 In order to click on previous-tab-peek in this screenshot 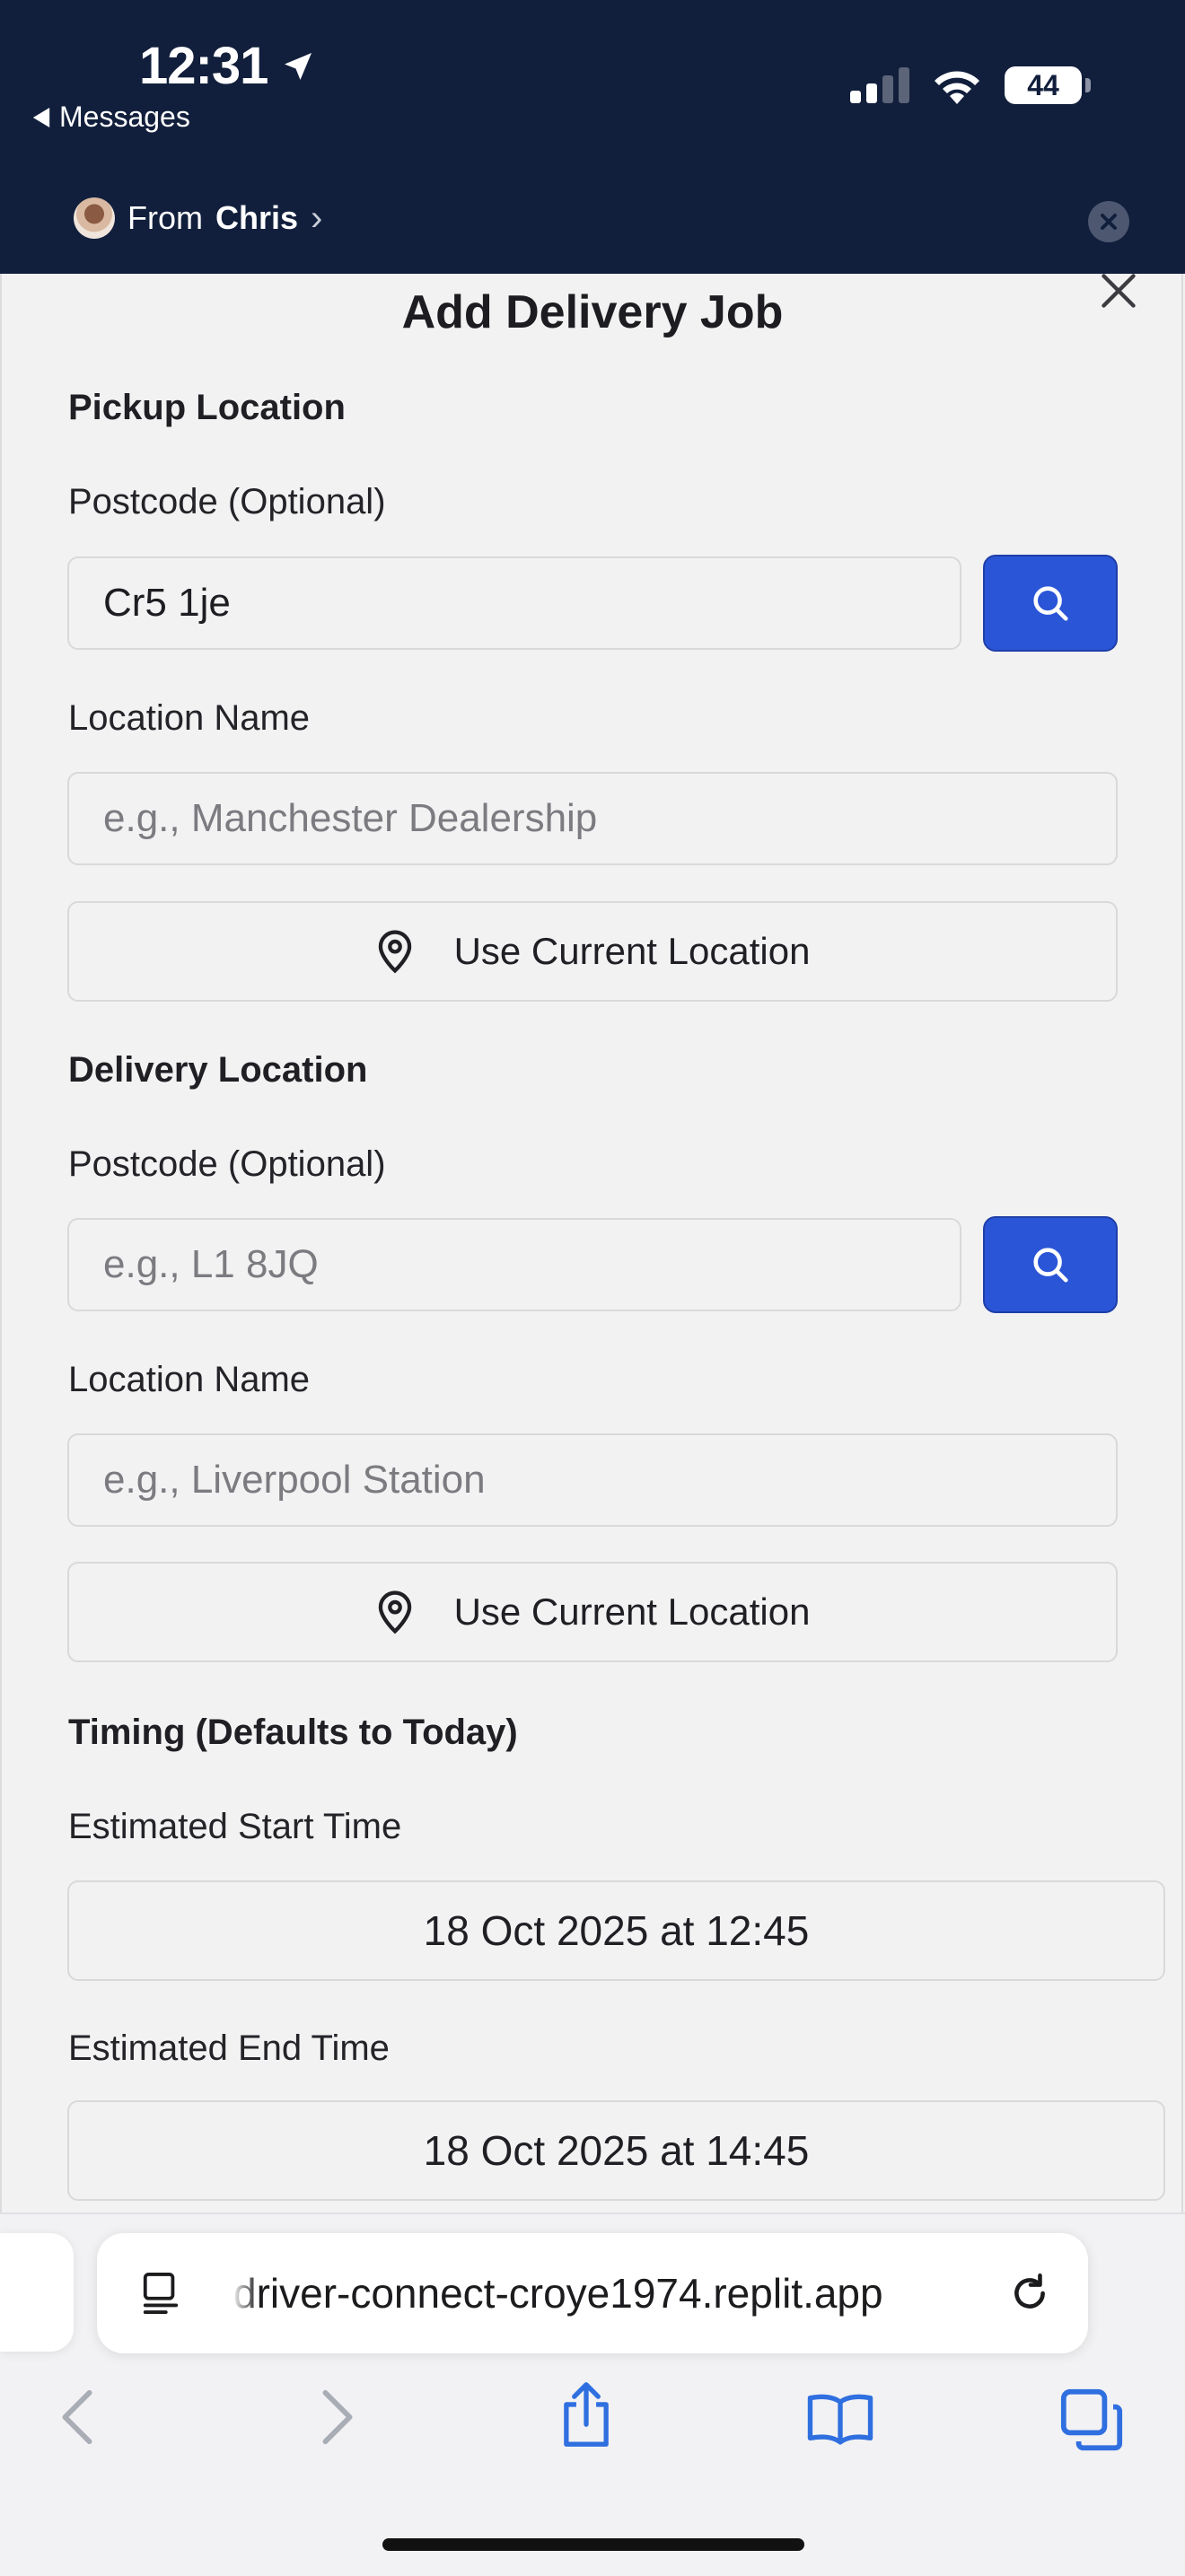, I will do `click(37, 2292)`.